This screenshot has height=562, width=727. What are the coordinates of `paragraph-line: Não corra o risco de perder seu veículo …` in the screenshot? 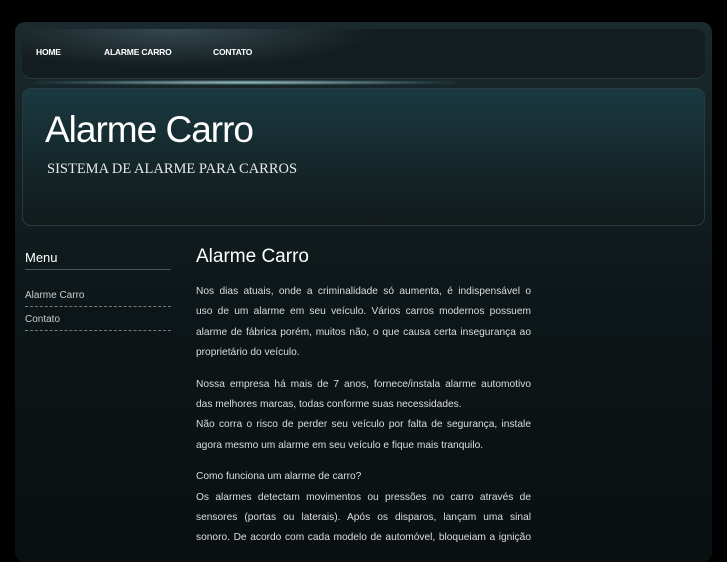 It's located at (363, 425).